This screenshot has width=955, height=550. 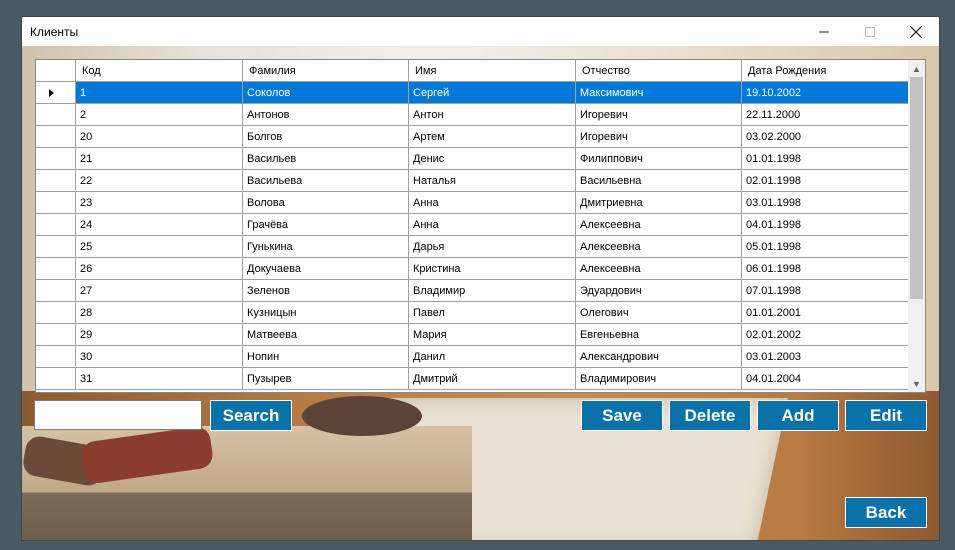 I want to click on cell-surname: Грачёва, so click(x=326, y=225).